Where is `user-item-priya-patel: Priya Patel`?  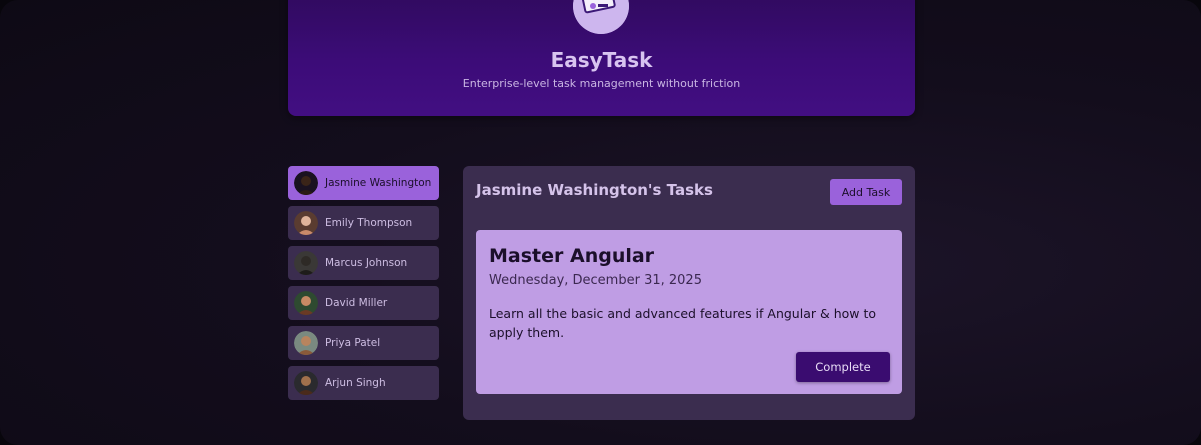
user-item-priya-patel: Priya Patel is located at coordinates (363, 343).